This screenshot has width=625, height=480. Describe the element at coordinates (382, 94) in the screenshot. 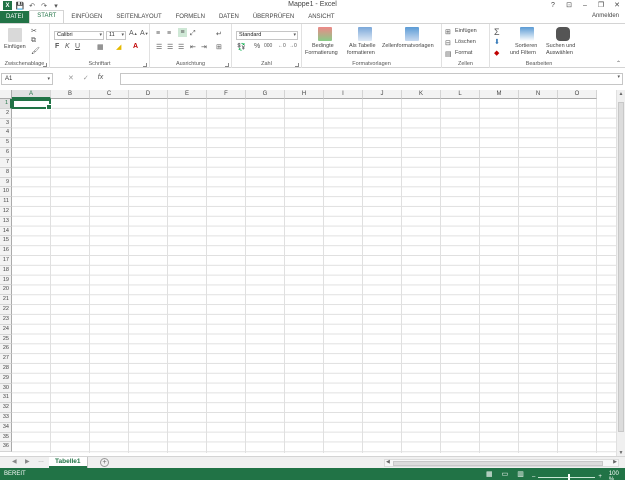

I see `column-header-j: J` at that location.